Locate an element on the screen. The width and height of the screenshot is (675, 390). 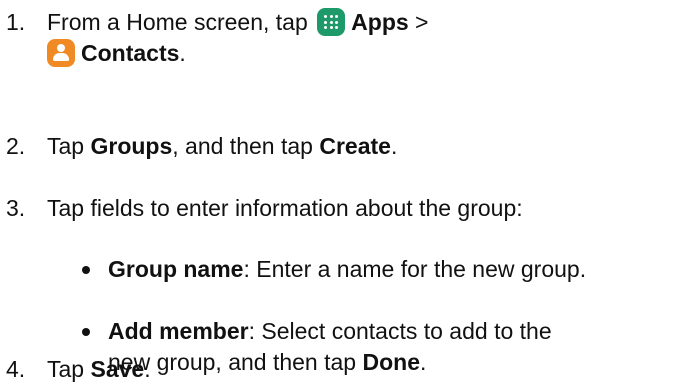
step-number: 3. is located at coordinates (16, 208).